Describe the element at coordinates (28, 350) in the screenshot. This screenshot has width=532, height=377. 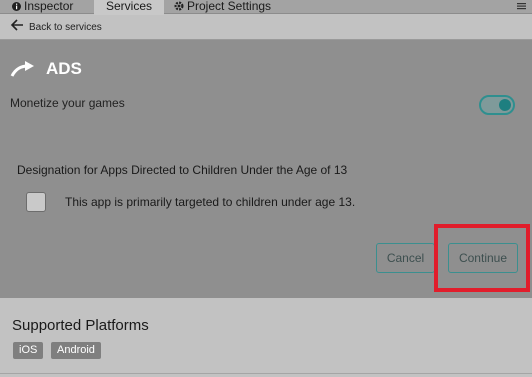
I see `platform-badge-ios: iOS` at that location.